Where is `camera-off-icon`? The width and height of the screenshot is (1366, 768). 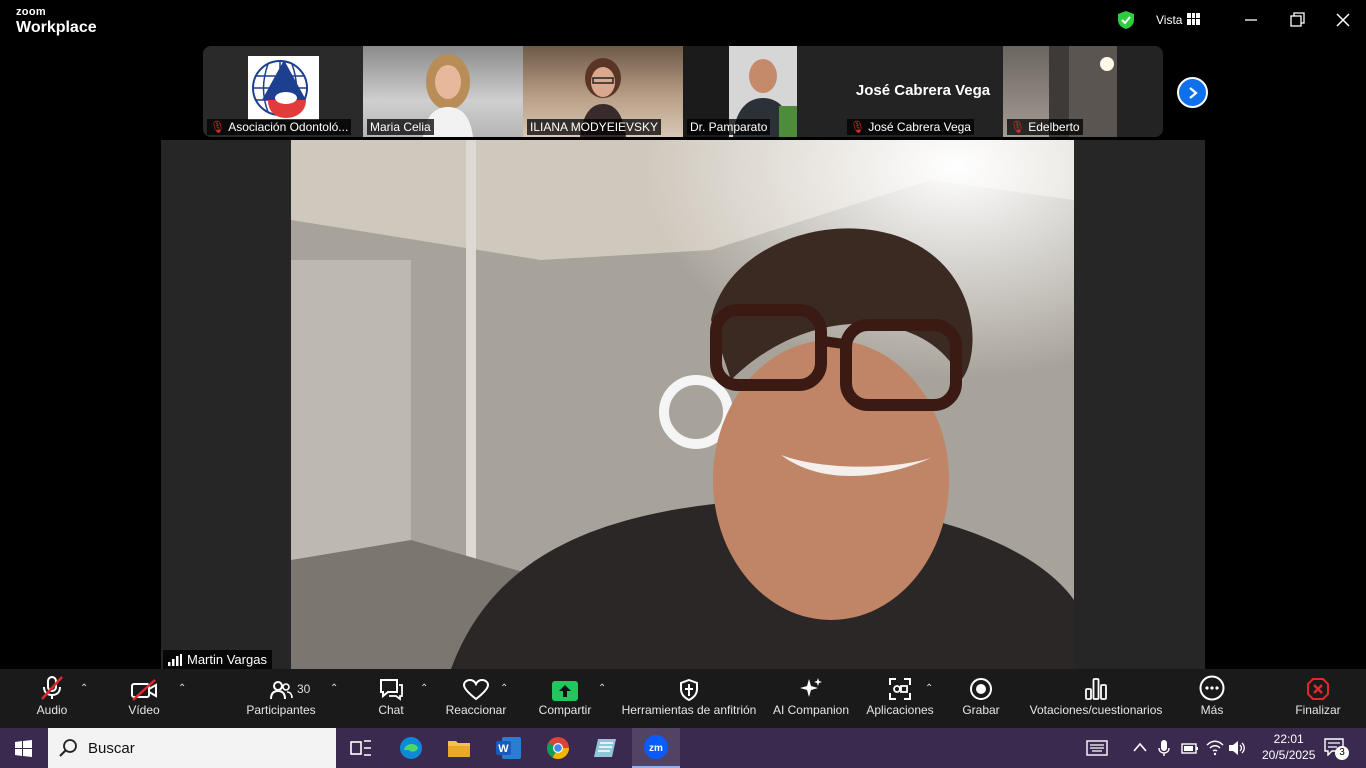
camera-off-icon is located at coordinates (144, 690).